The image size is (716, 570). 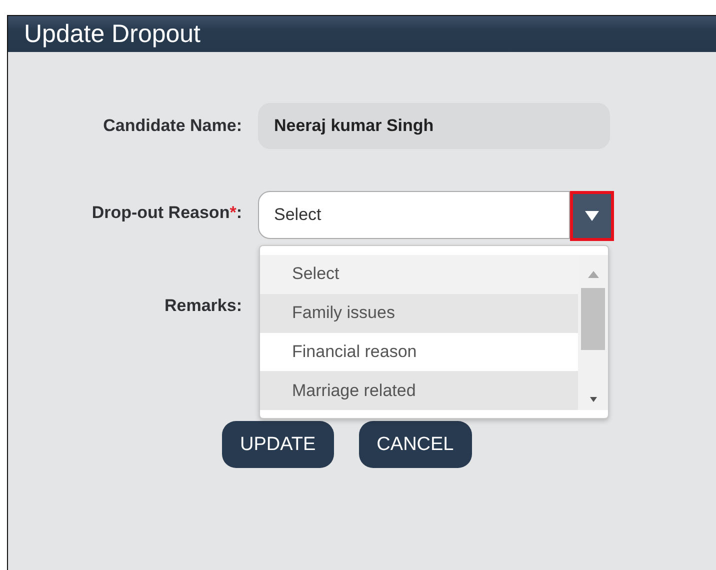 I want to click on dropdown-option: Select, so click(x=419, y=274).